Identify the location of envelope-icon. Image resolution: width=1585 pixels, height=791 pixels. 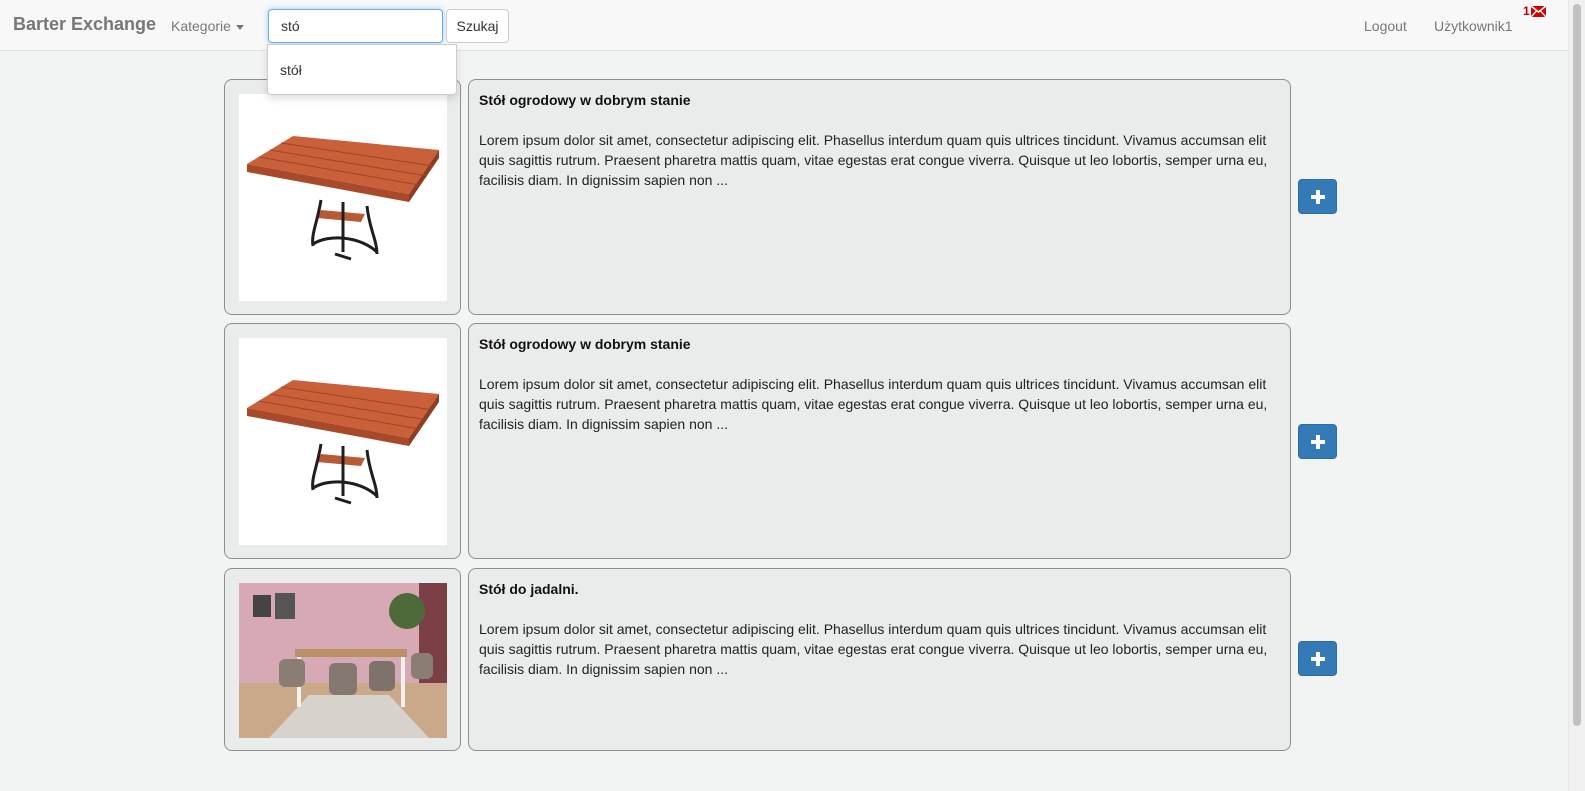
(1538, 11).